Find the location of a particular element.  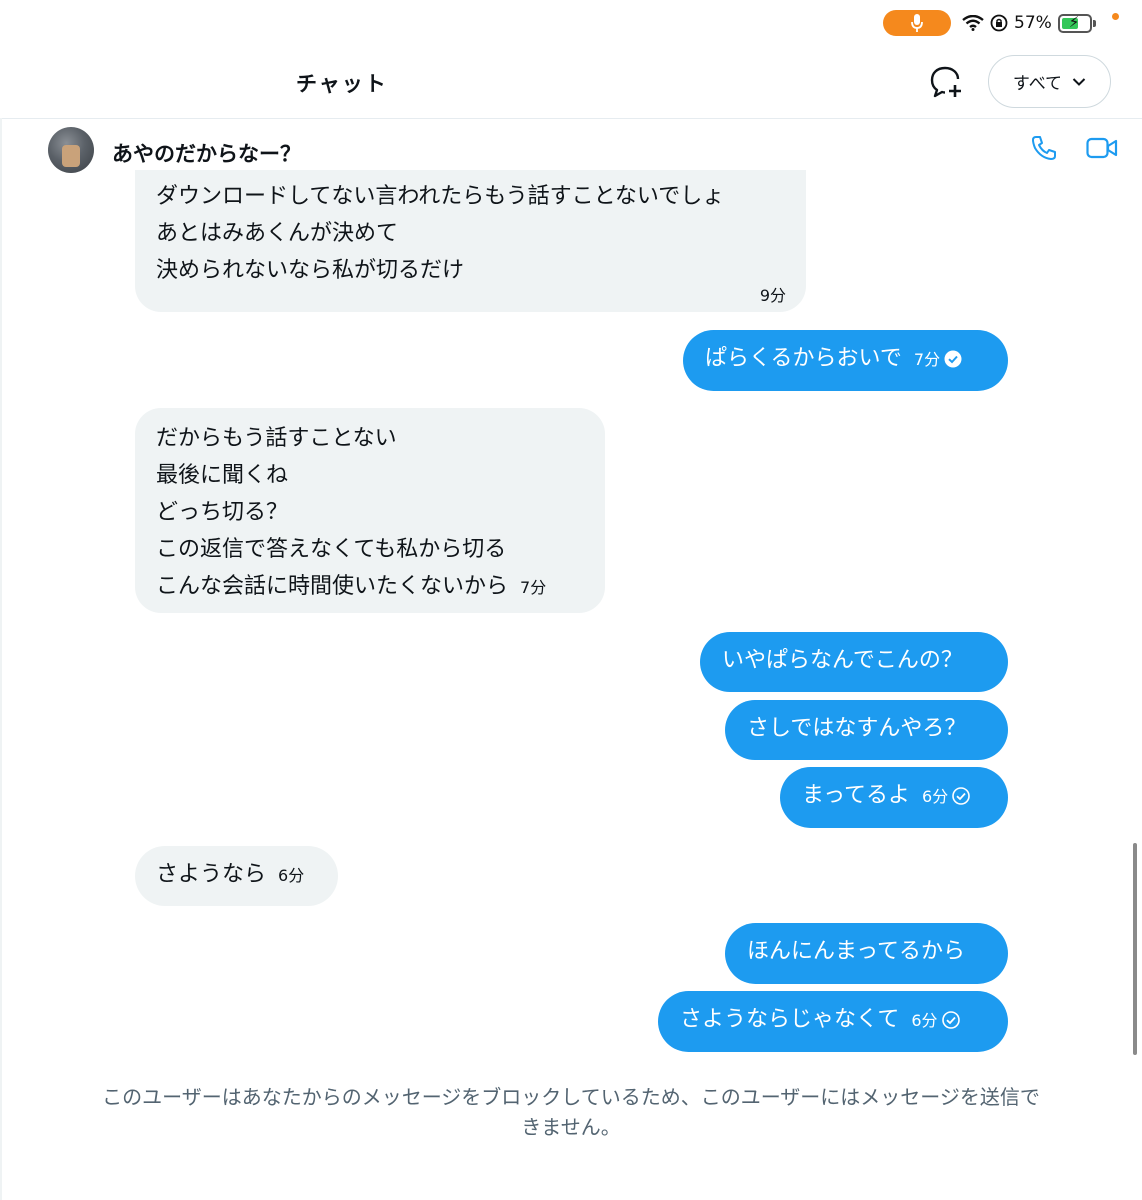

message-outgoing: まってるよ 6分 is located at coordinates (894, 797).